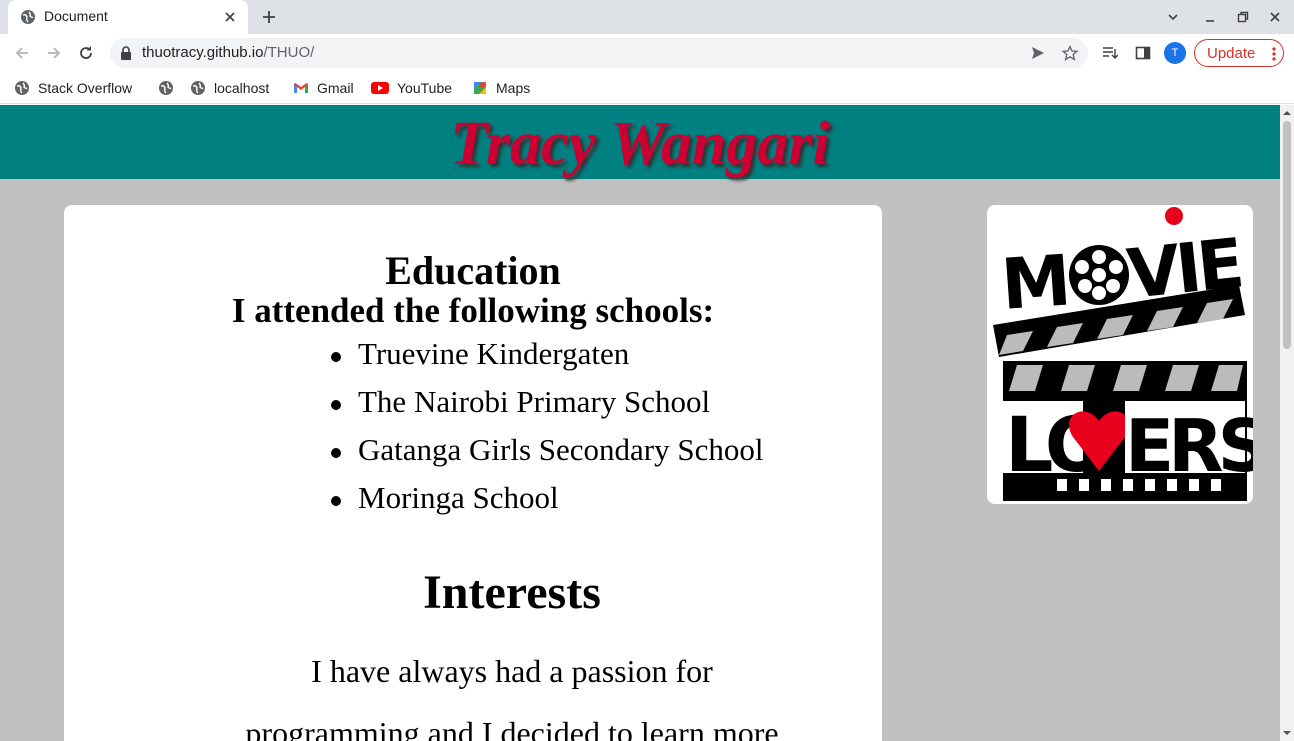  I want to click on lock-icon, so click(126, 53).